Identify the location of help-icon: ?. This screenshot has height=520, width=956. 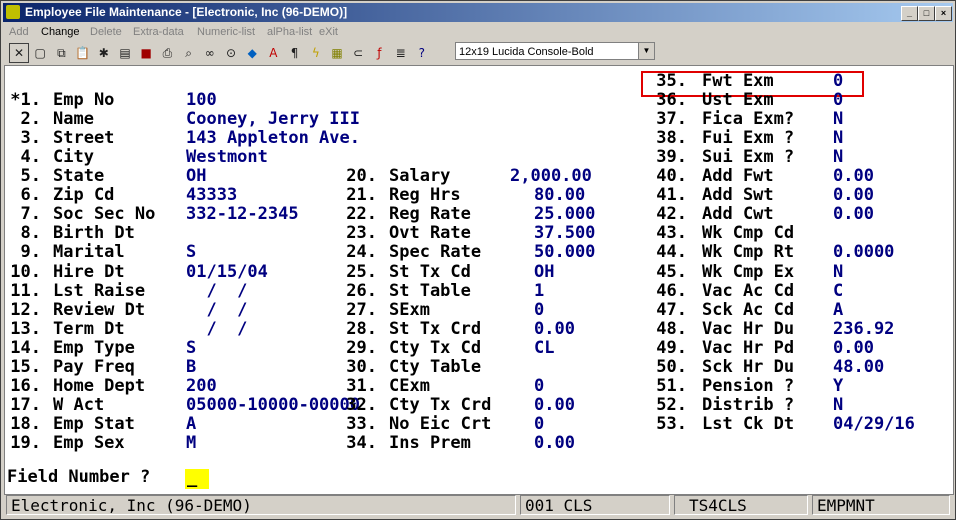
(422, 53).